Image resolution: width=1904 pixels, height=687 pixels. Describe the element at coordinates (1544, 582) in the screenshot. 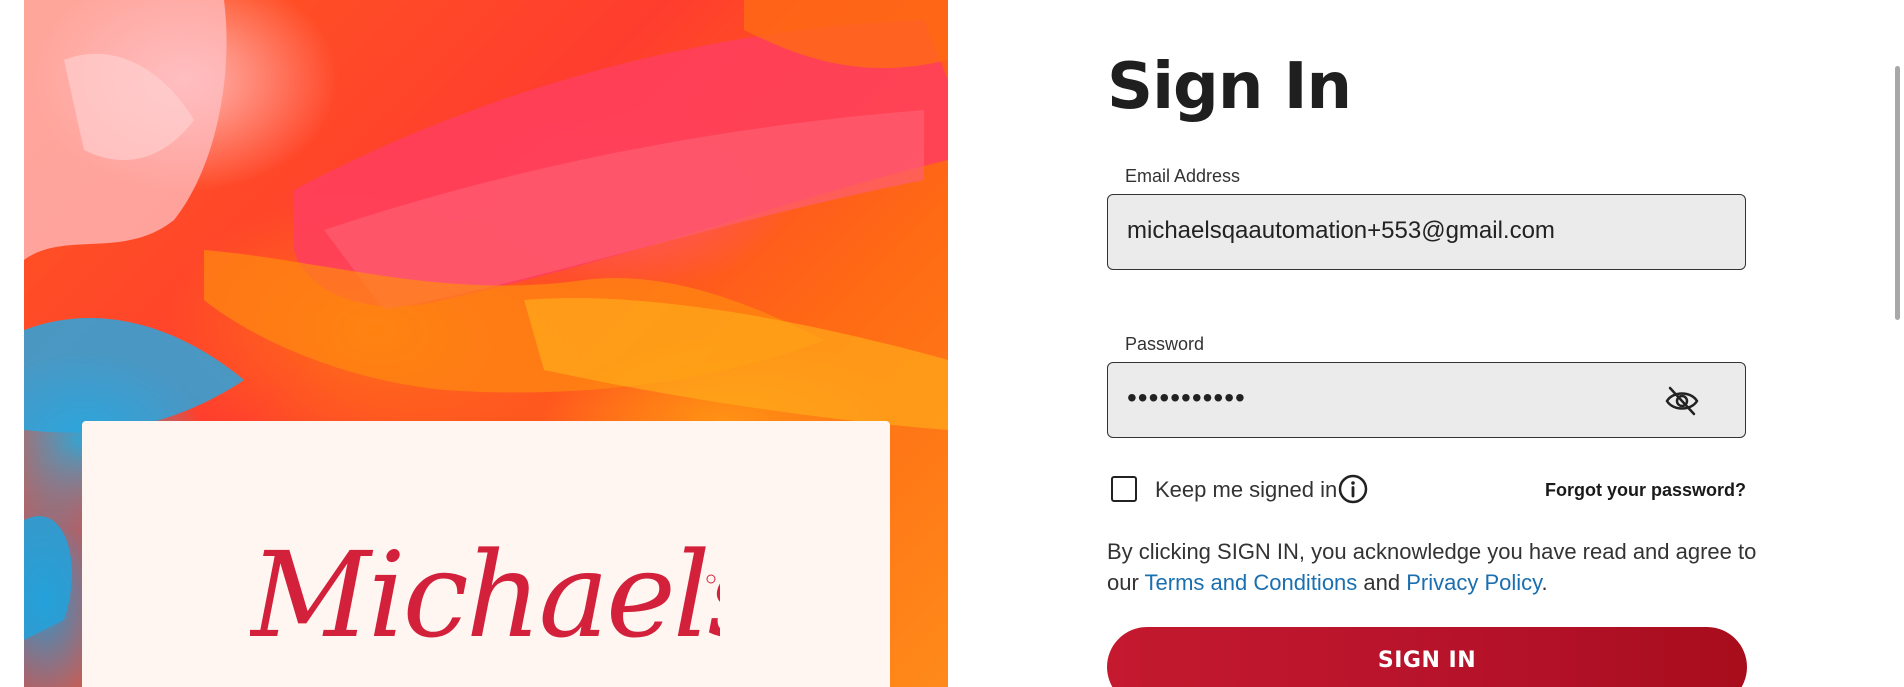

I see `legal-suffix: .` at that location.